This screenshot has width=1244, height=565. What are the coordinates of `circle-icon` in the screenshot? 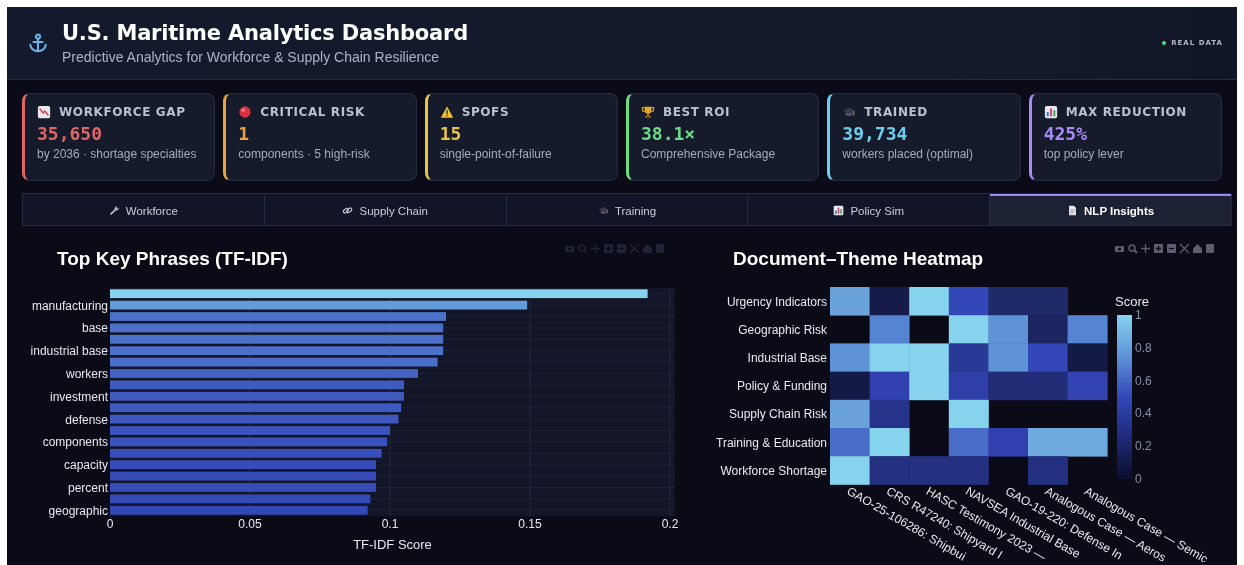 It's located at (245, 112).